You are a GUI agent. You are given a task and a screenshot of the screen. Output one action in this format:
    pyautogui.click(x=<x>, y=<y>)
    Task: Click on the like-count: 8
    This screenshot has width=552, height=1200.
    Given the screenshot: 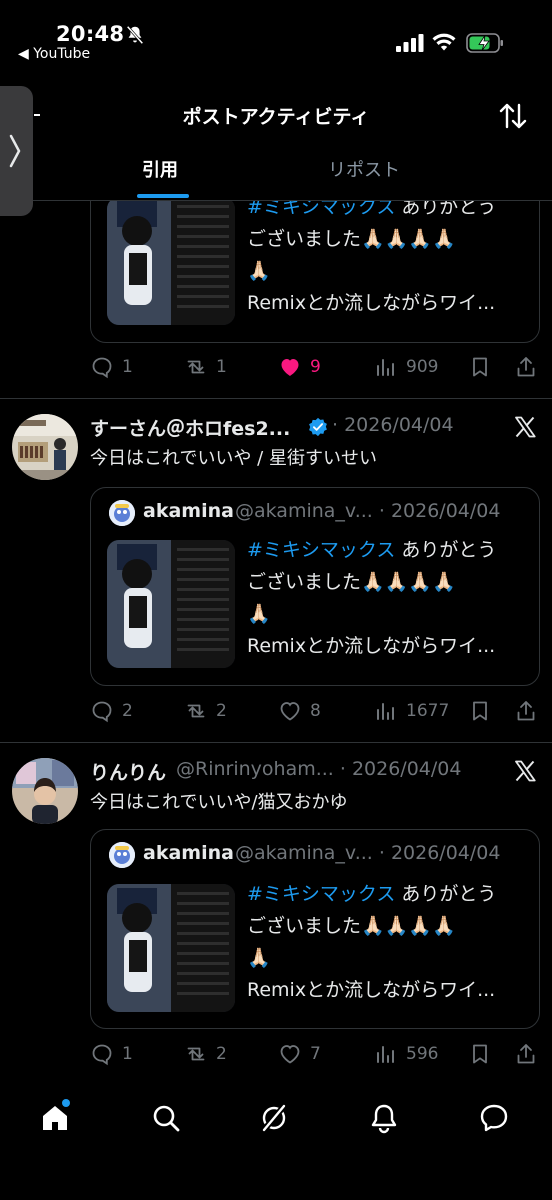 What is the action you would take?
    pyautogui.click(x=315, y=711)
    